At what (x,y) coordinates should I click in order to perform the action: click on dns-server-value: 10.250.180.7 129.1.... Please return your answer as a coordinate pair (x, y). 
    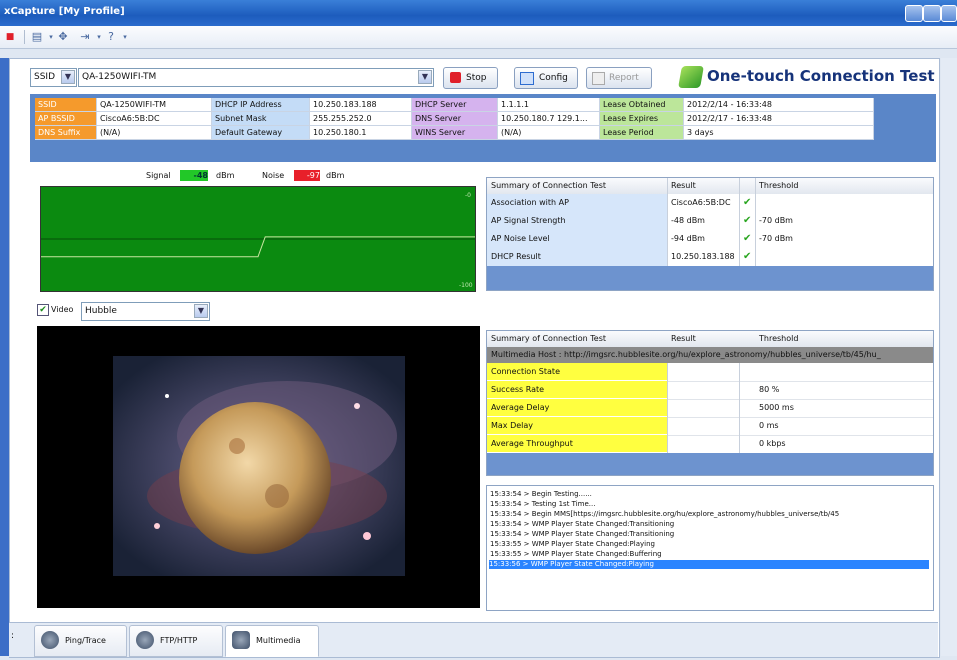
    Looking at the image, I should click on (549, 119).